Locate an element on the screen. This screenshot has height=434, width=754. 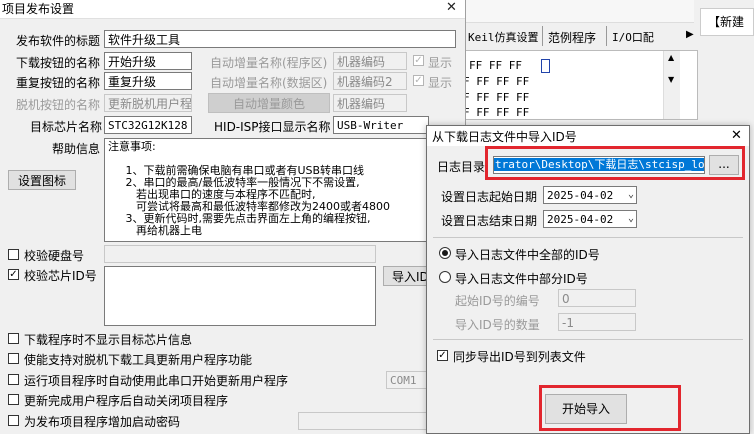
hide-target-info-label: 下载程序时不显示目标芯片信息 is located at coordinates (108, 340).